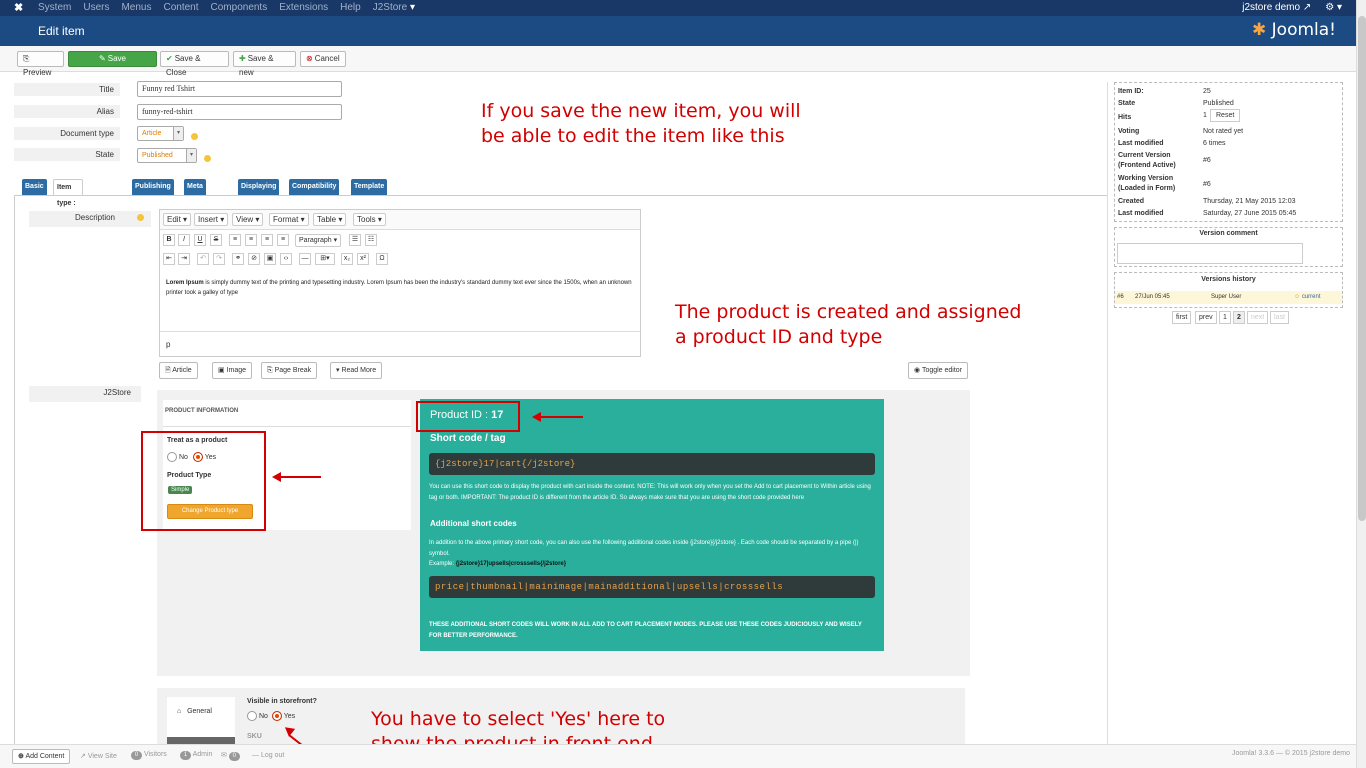  What do you see at coordinates (248, 219) in the screenshot?
I see `editor-menu-view: View ▾` at bounding box center [248, 219].